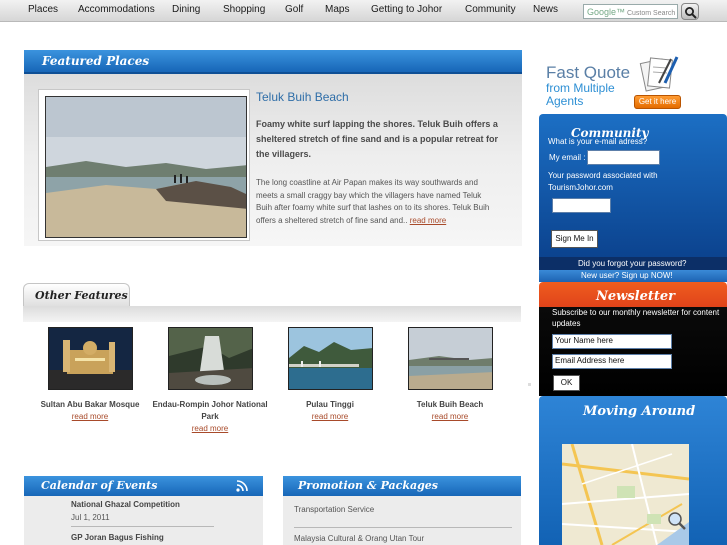 The image size is (727, 545). I want to click on promotion-divider, so click(403, 527).